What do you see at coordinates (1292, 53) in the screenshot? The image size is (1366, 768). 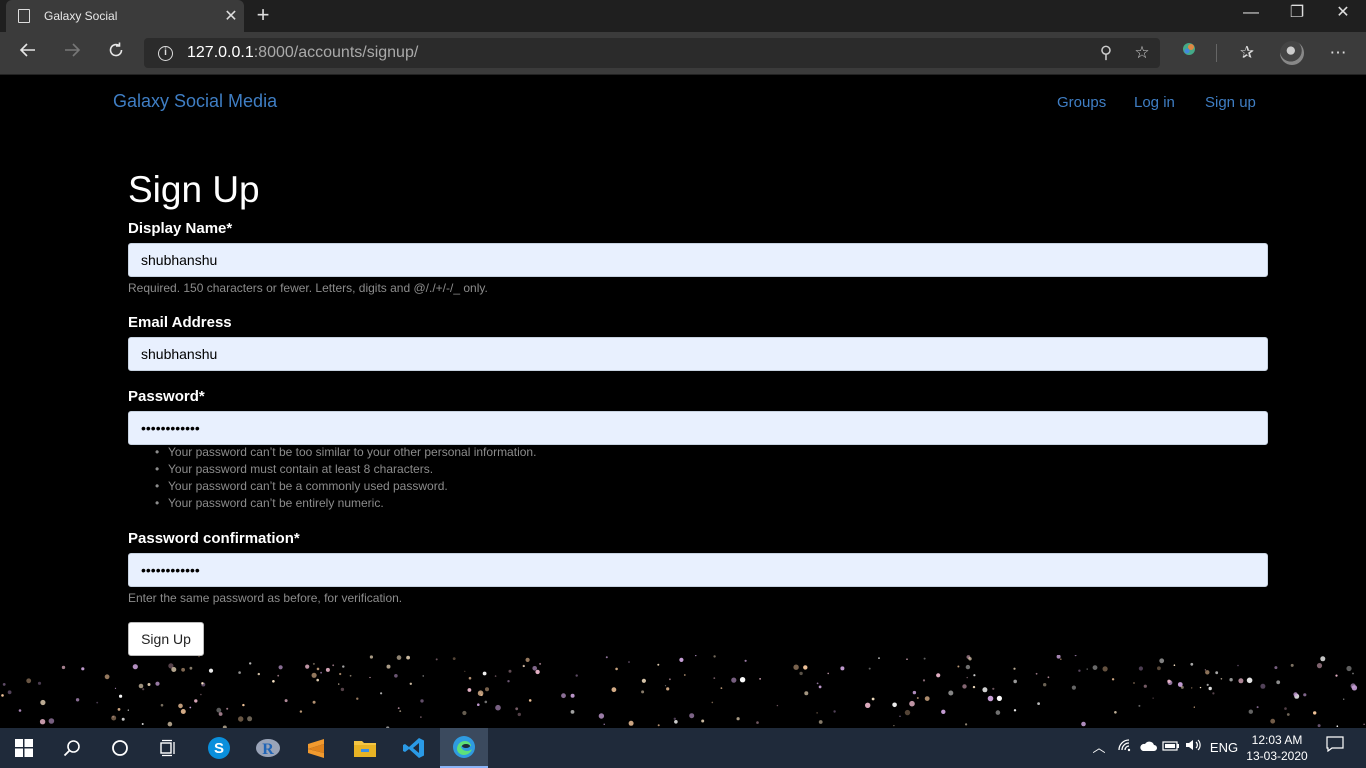 I see `profile-avatar` at bounding box center [1292, 53].